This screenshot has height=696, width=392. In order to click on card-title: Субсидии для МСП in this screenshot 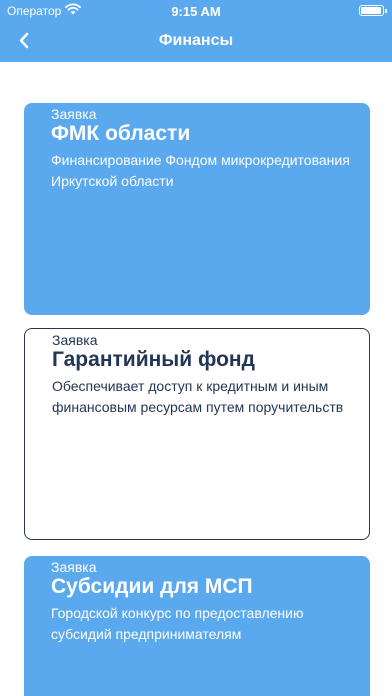, I will do `click(152, 586)`.